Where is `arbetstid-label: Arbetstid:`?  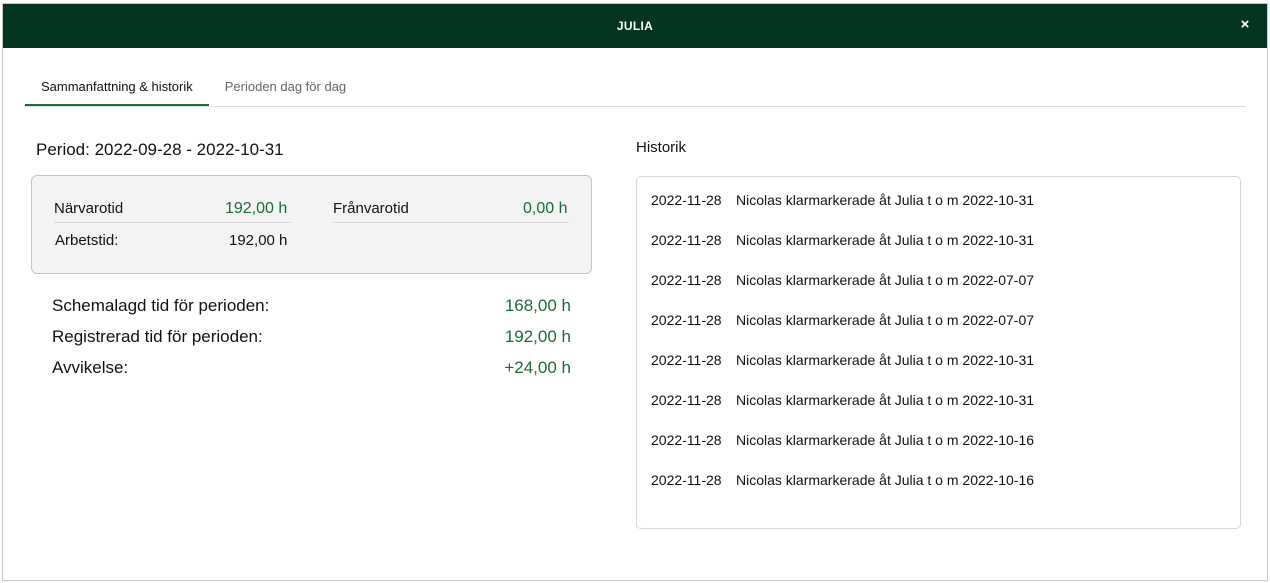 arbetstid-label: Arbetstid: is located at coordinates (87, 240).